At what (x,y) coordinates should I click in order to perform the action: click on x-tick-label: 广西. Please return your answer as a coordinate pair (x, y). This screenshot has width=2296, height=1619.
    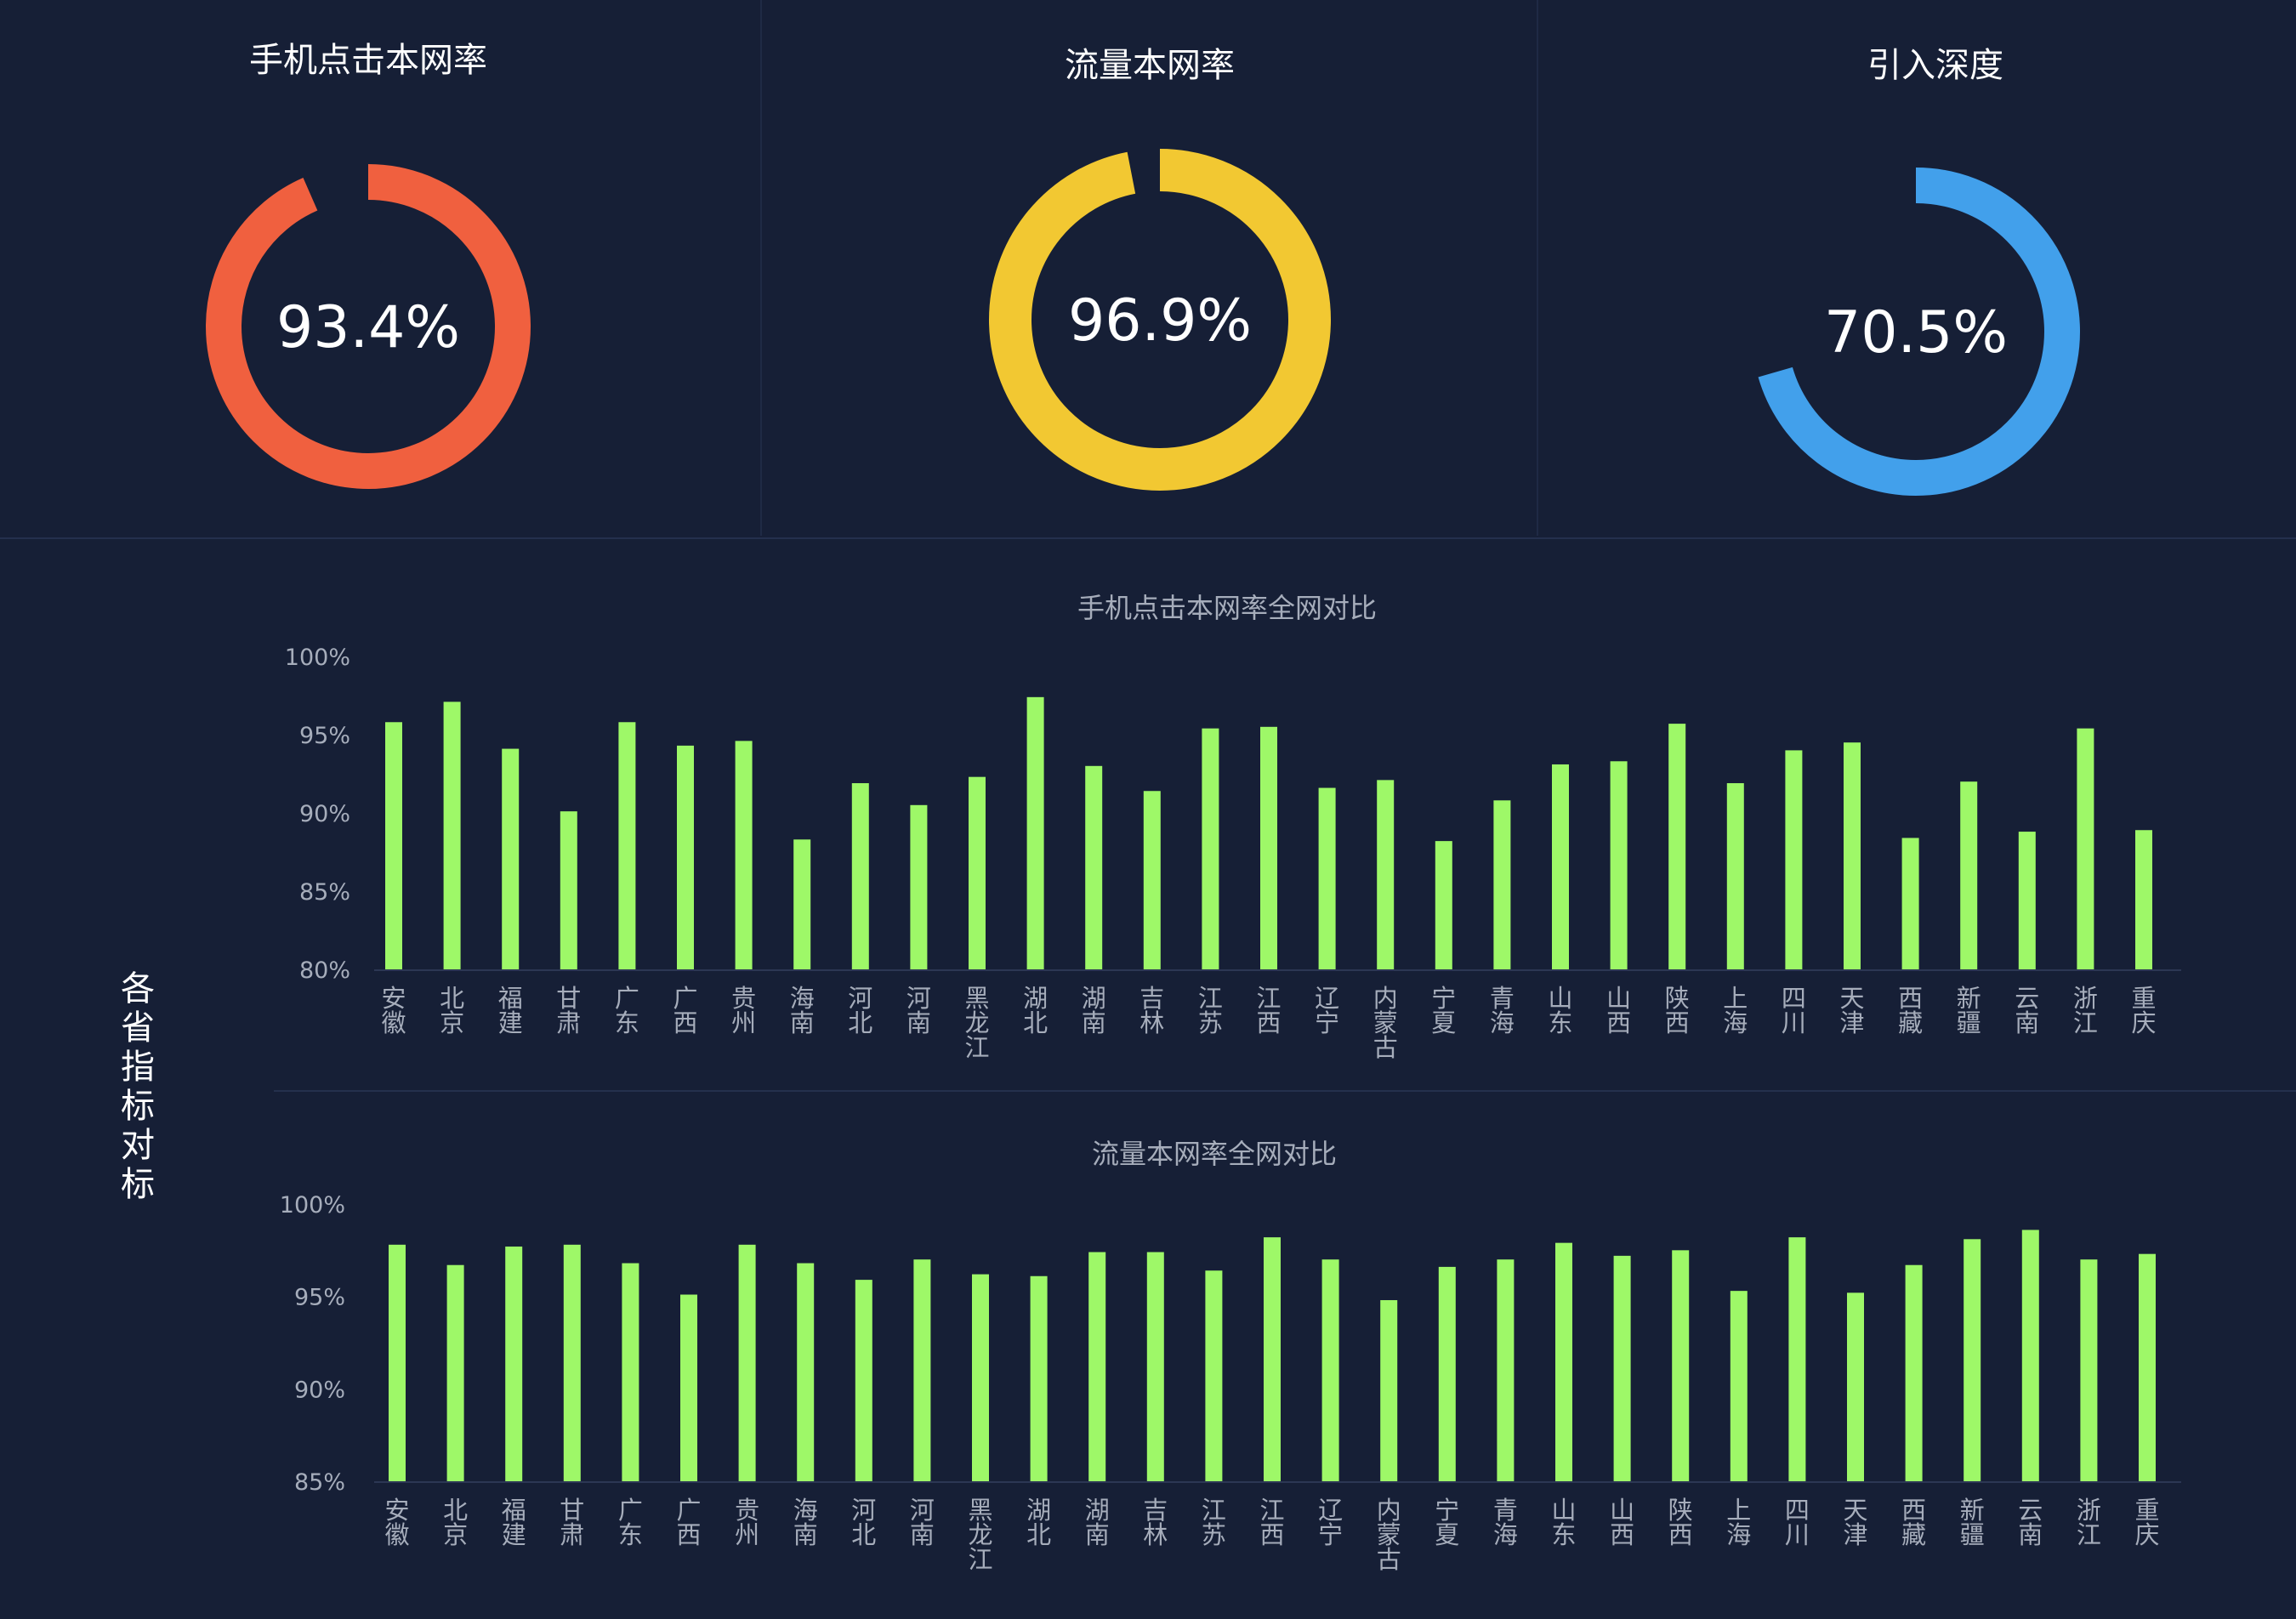
    Looking at the image, I should click on (685, 1010).